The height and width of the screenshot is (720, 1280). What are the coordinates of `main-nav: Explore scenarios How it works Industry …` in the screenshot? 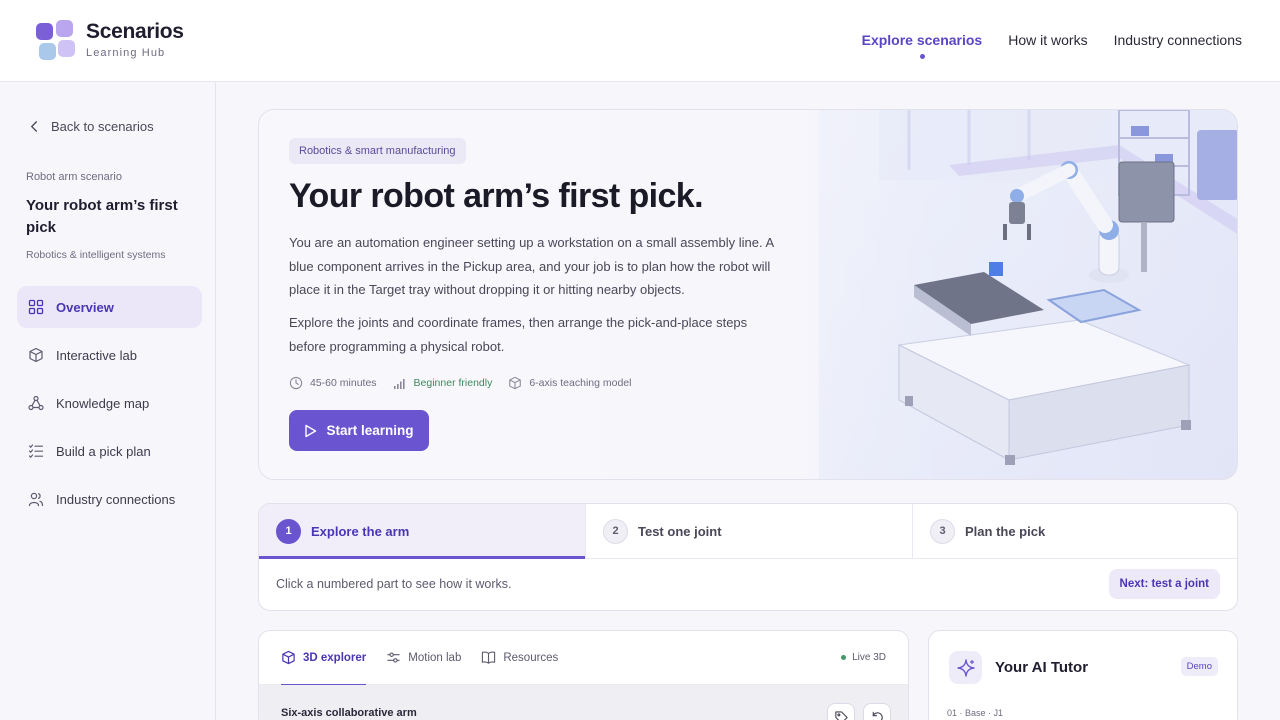 It's located at (1052, 45).